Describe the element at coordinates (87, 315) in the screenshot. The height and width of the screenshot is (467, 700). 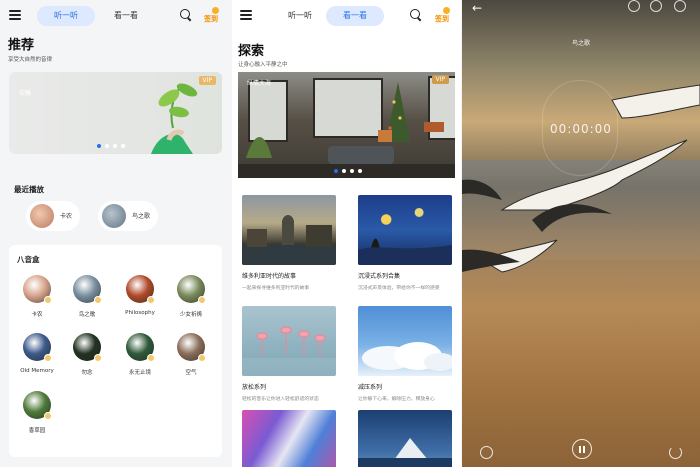
I see `music-box-label: 鸟之歌` at that location.